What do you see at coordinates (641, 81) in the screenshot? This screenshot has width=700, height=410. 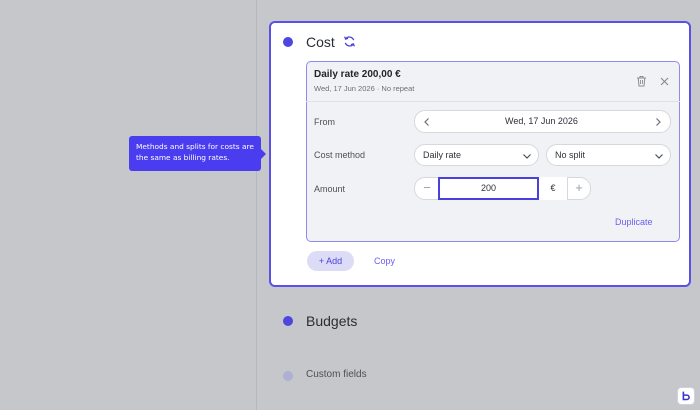 I see `trash-icon` at bounding box center [641, 81].